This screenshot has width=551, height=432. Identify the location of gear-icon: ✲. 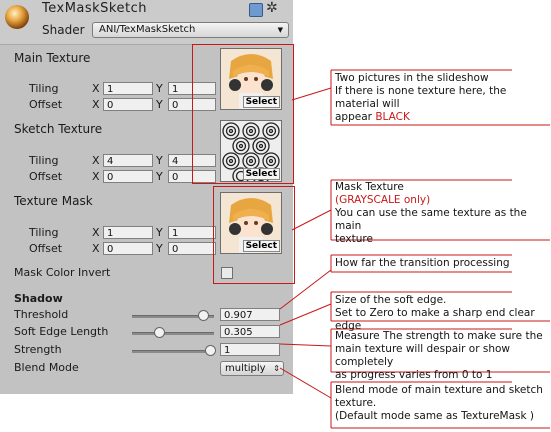
(272, 8).